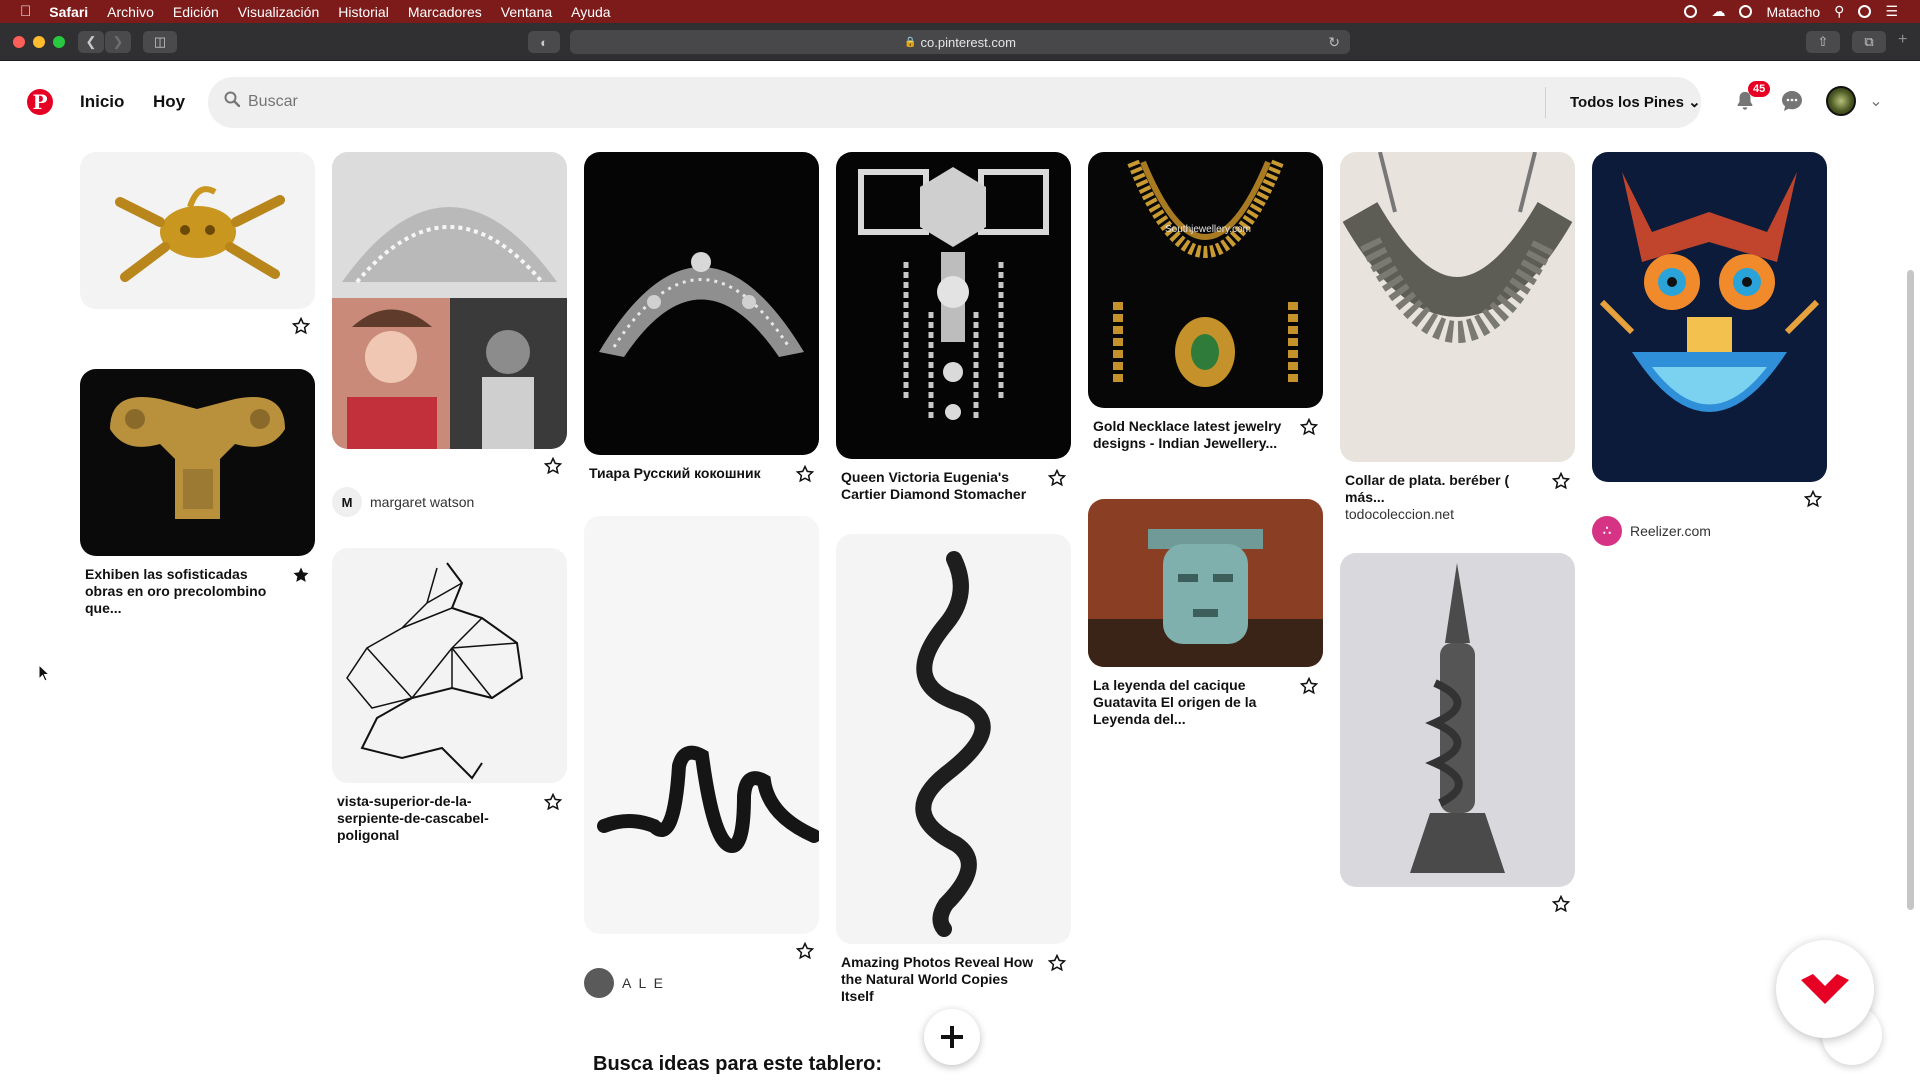 Image resolution: width=1920 pixels, height=1080 pixels. Describe the element at coordinates (1823, 42) in the screenshot. I see `share-button: ⇧` at that location.